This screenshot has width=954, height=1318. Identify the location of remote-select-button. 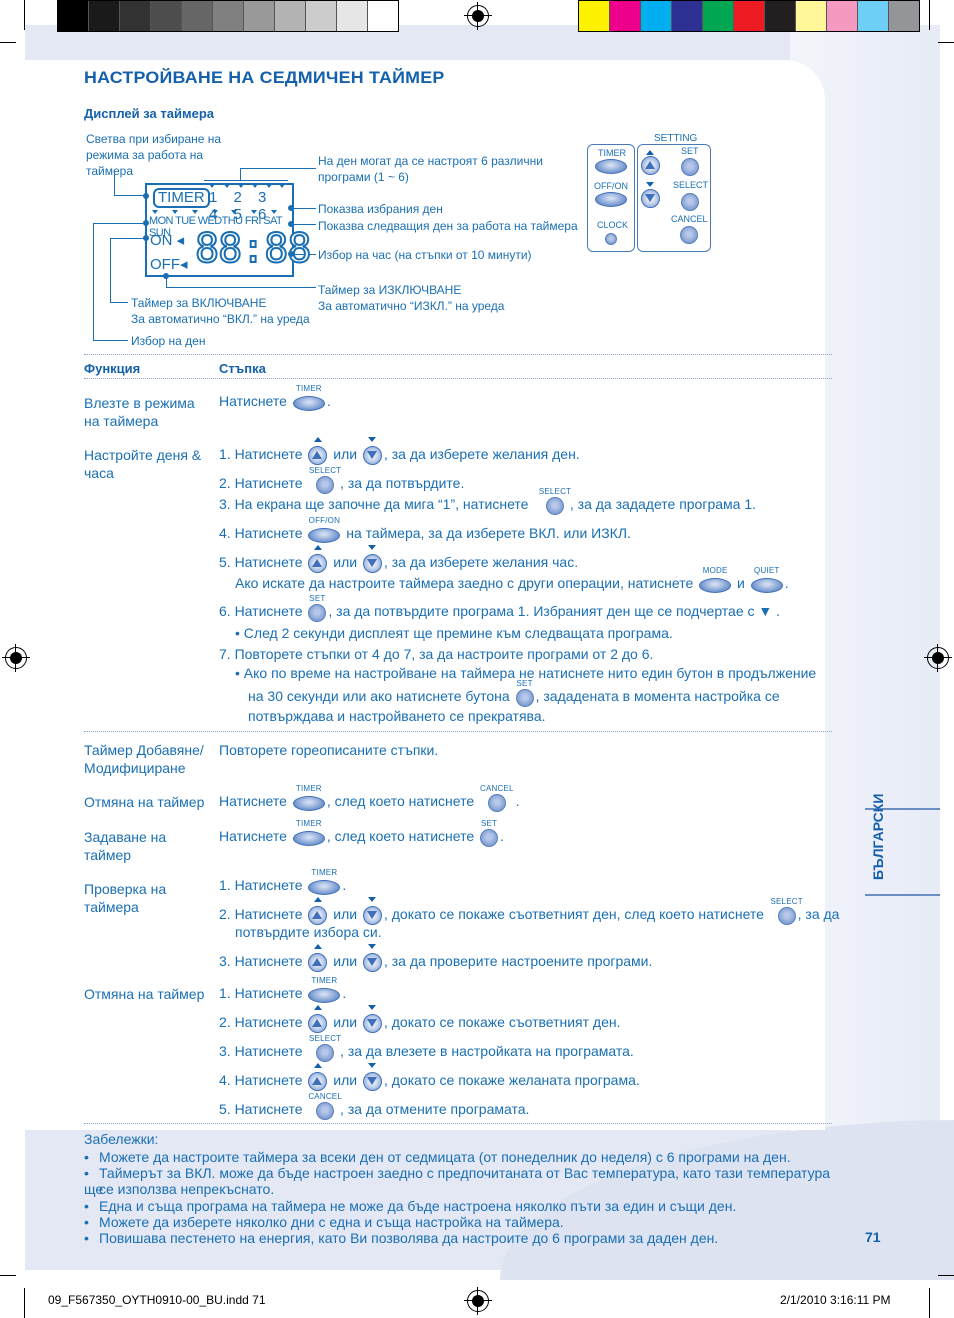
(690, 202).